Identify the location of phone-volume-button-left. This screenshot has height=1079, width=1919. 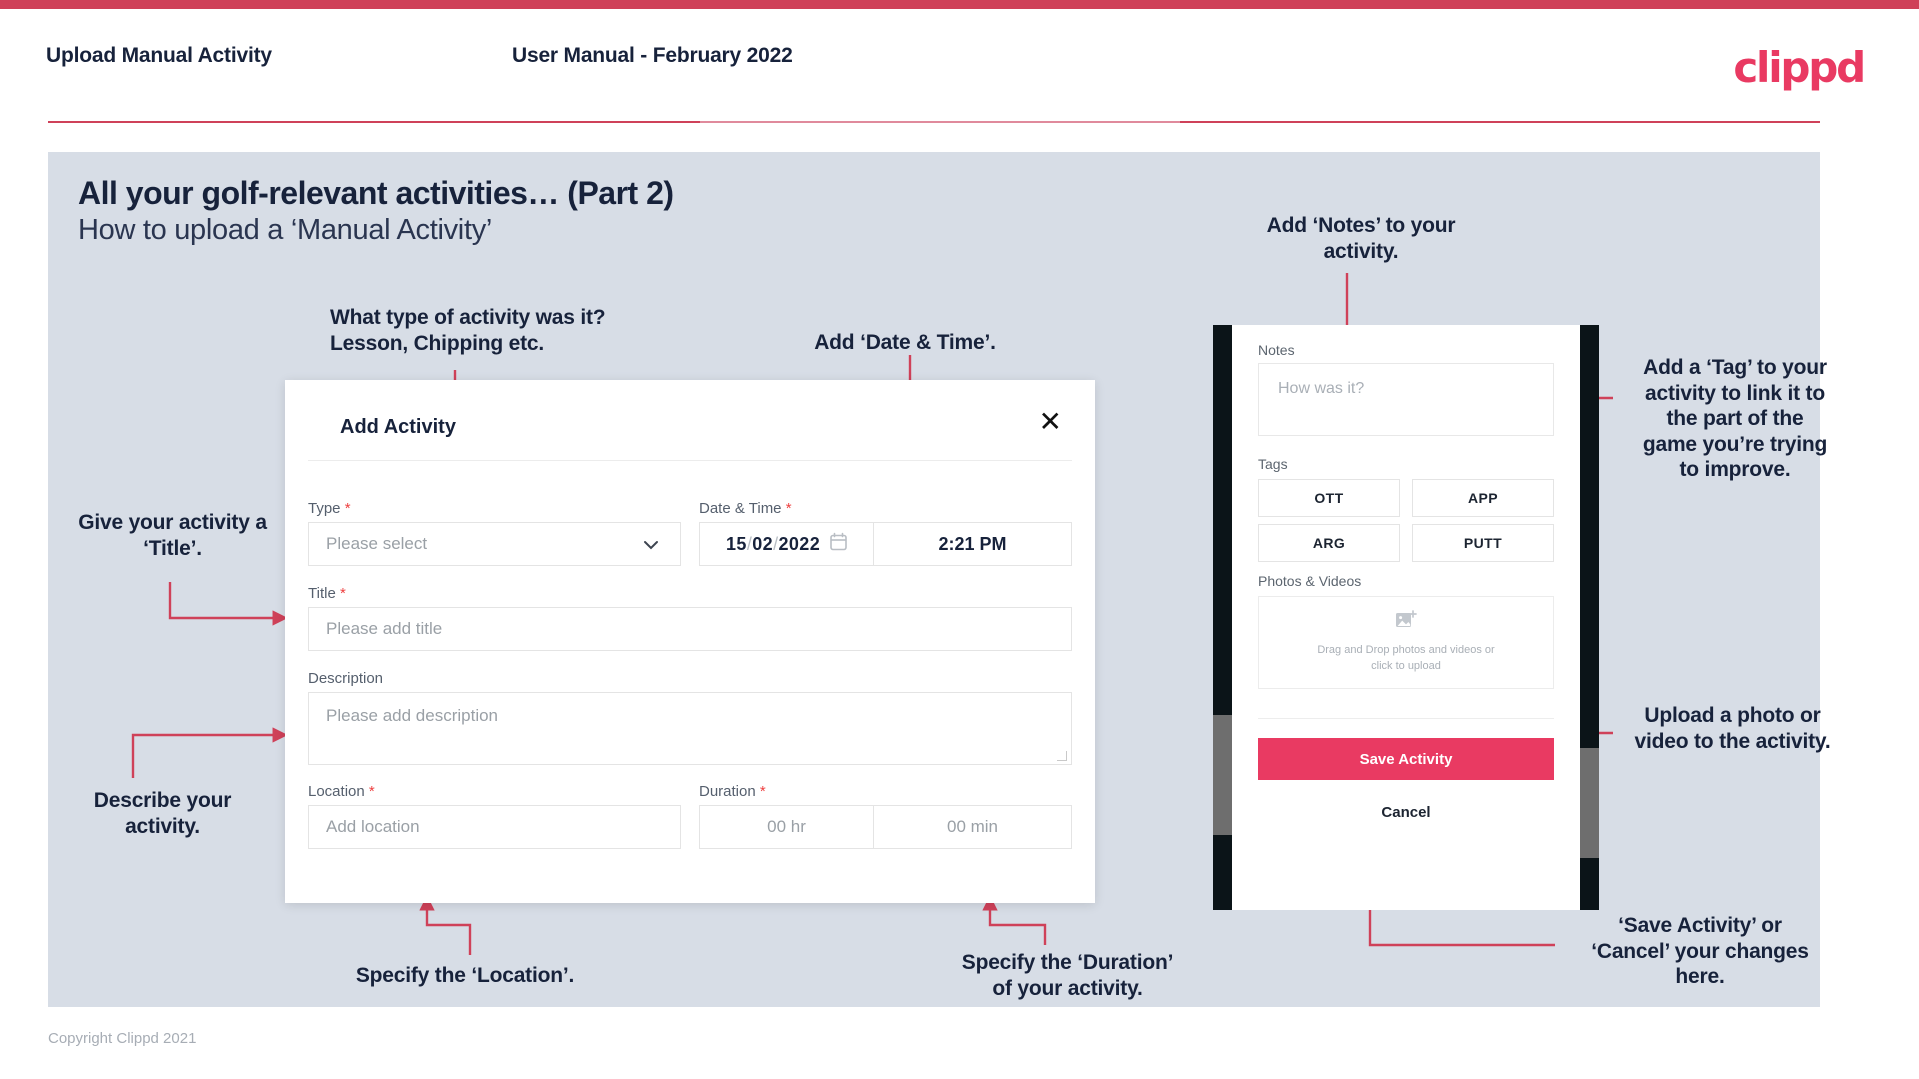
(1222, 775).